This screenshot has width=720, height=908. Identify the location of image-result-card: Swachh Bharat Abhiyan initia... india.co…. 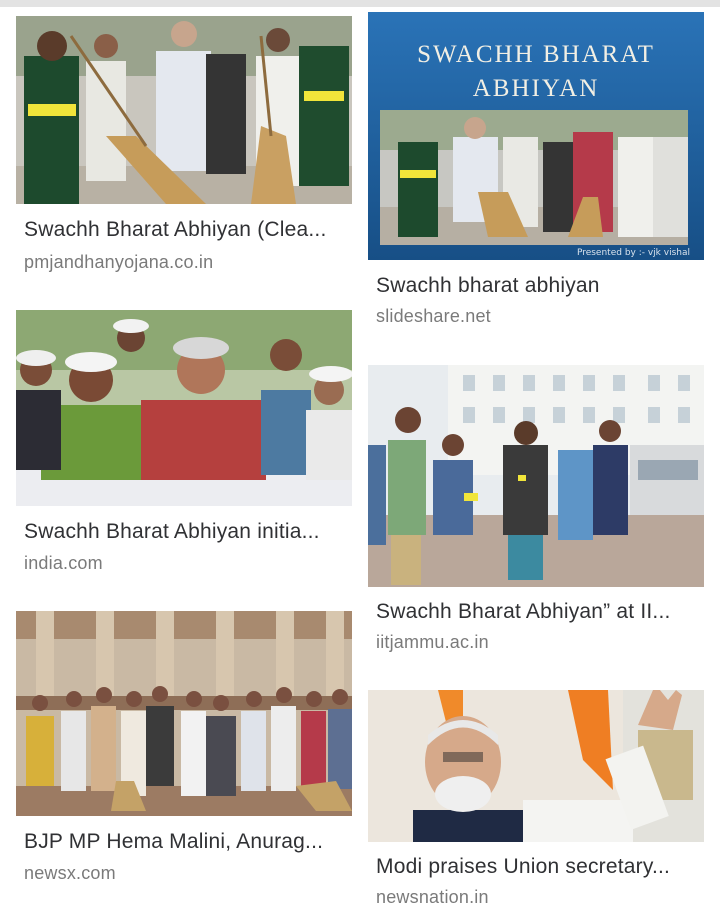
(184, 445).